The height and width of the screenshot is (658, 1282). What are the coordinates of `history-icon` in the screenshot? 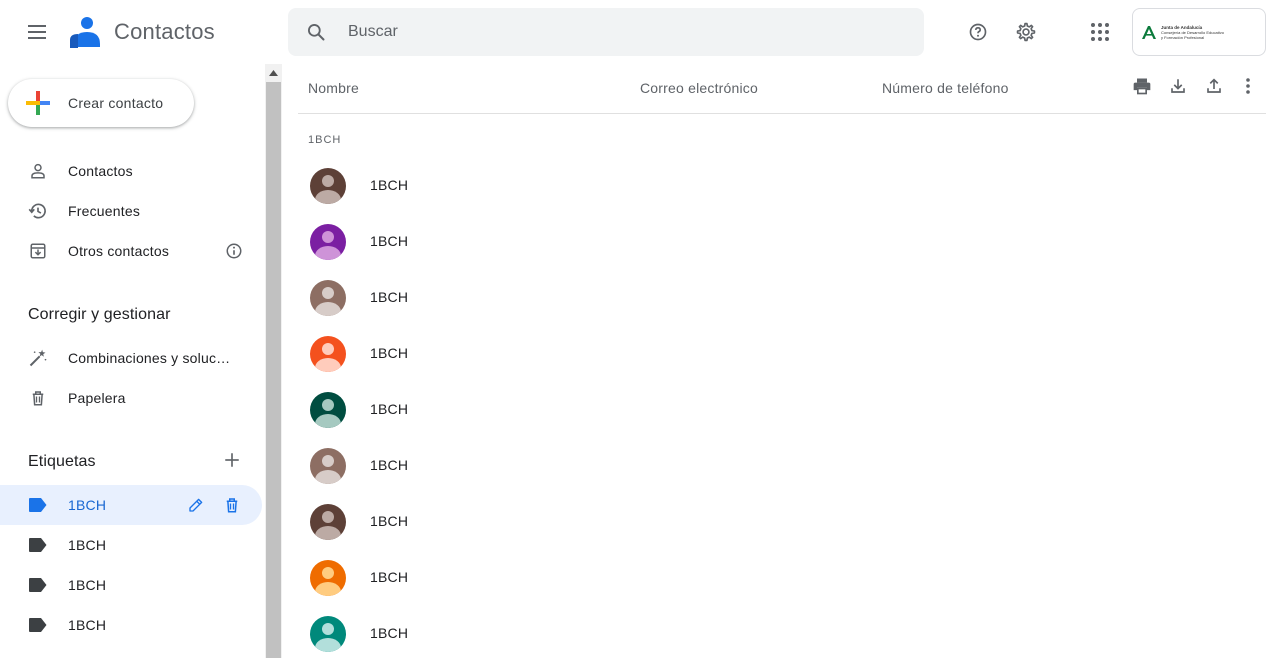 It's located at (38, 211).